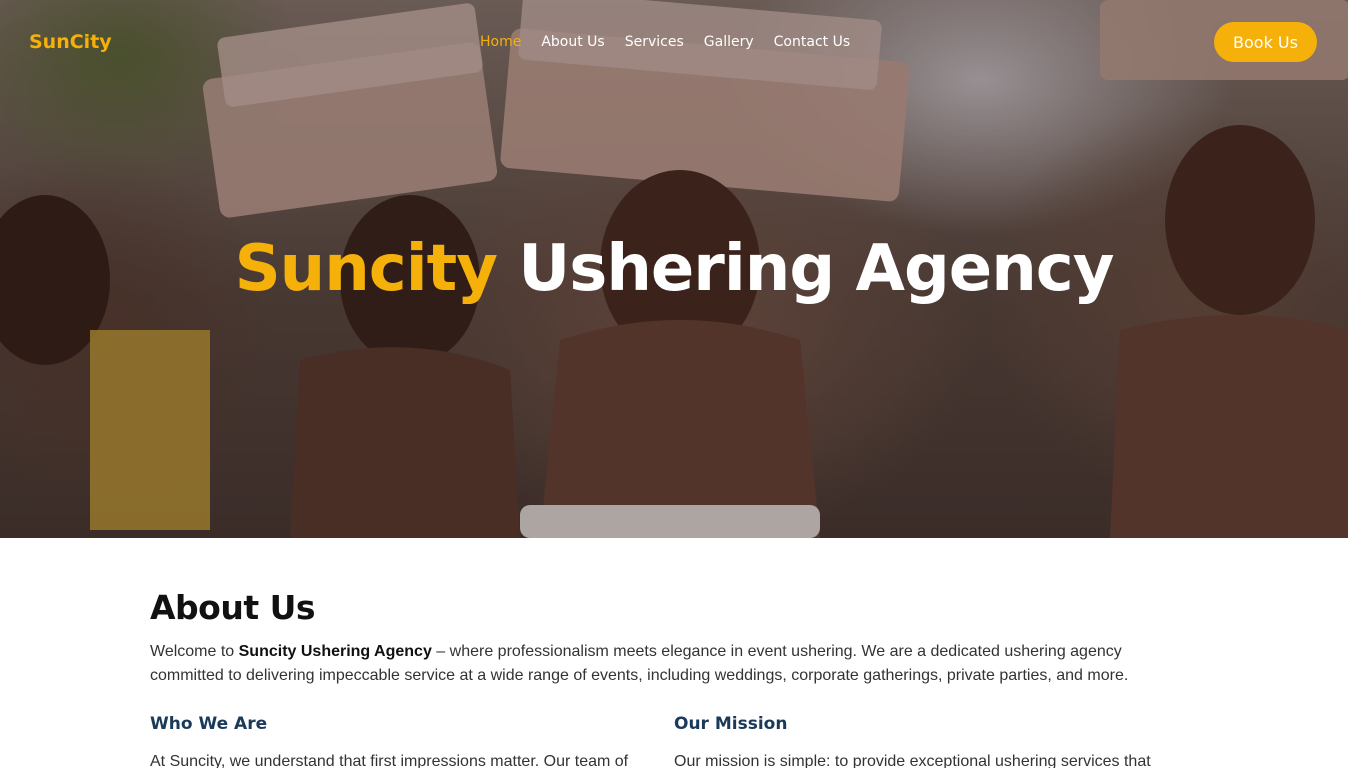  Describe the element at coordinates (366, 269) in the screenshot. I see `hero-title-accent: Suncity` at that location.